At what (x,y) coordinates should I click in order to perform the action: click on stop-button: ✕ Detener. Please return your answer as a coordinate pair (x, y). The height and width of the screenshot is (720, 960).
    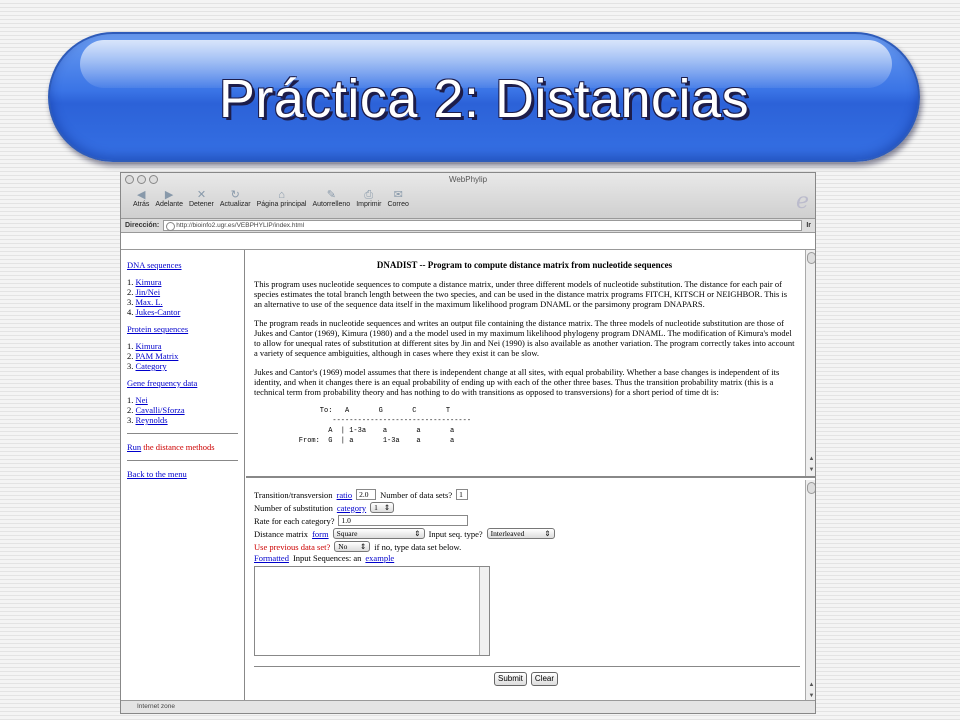
    Looking at the image, I should click on (201, 198).